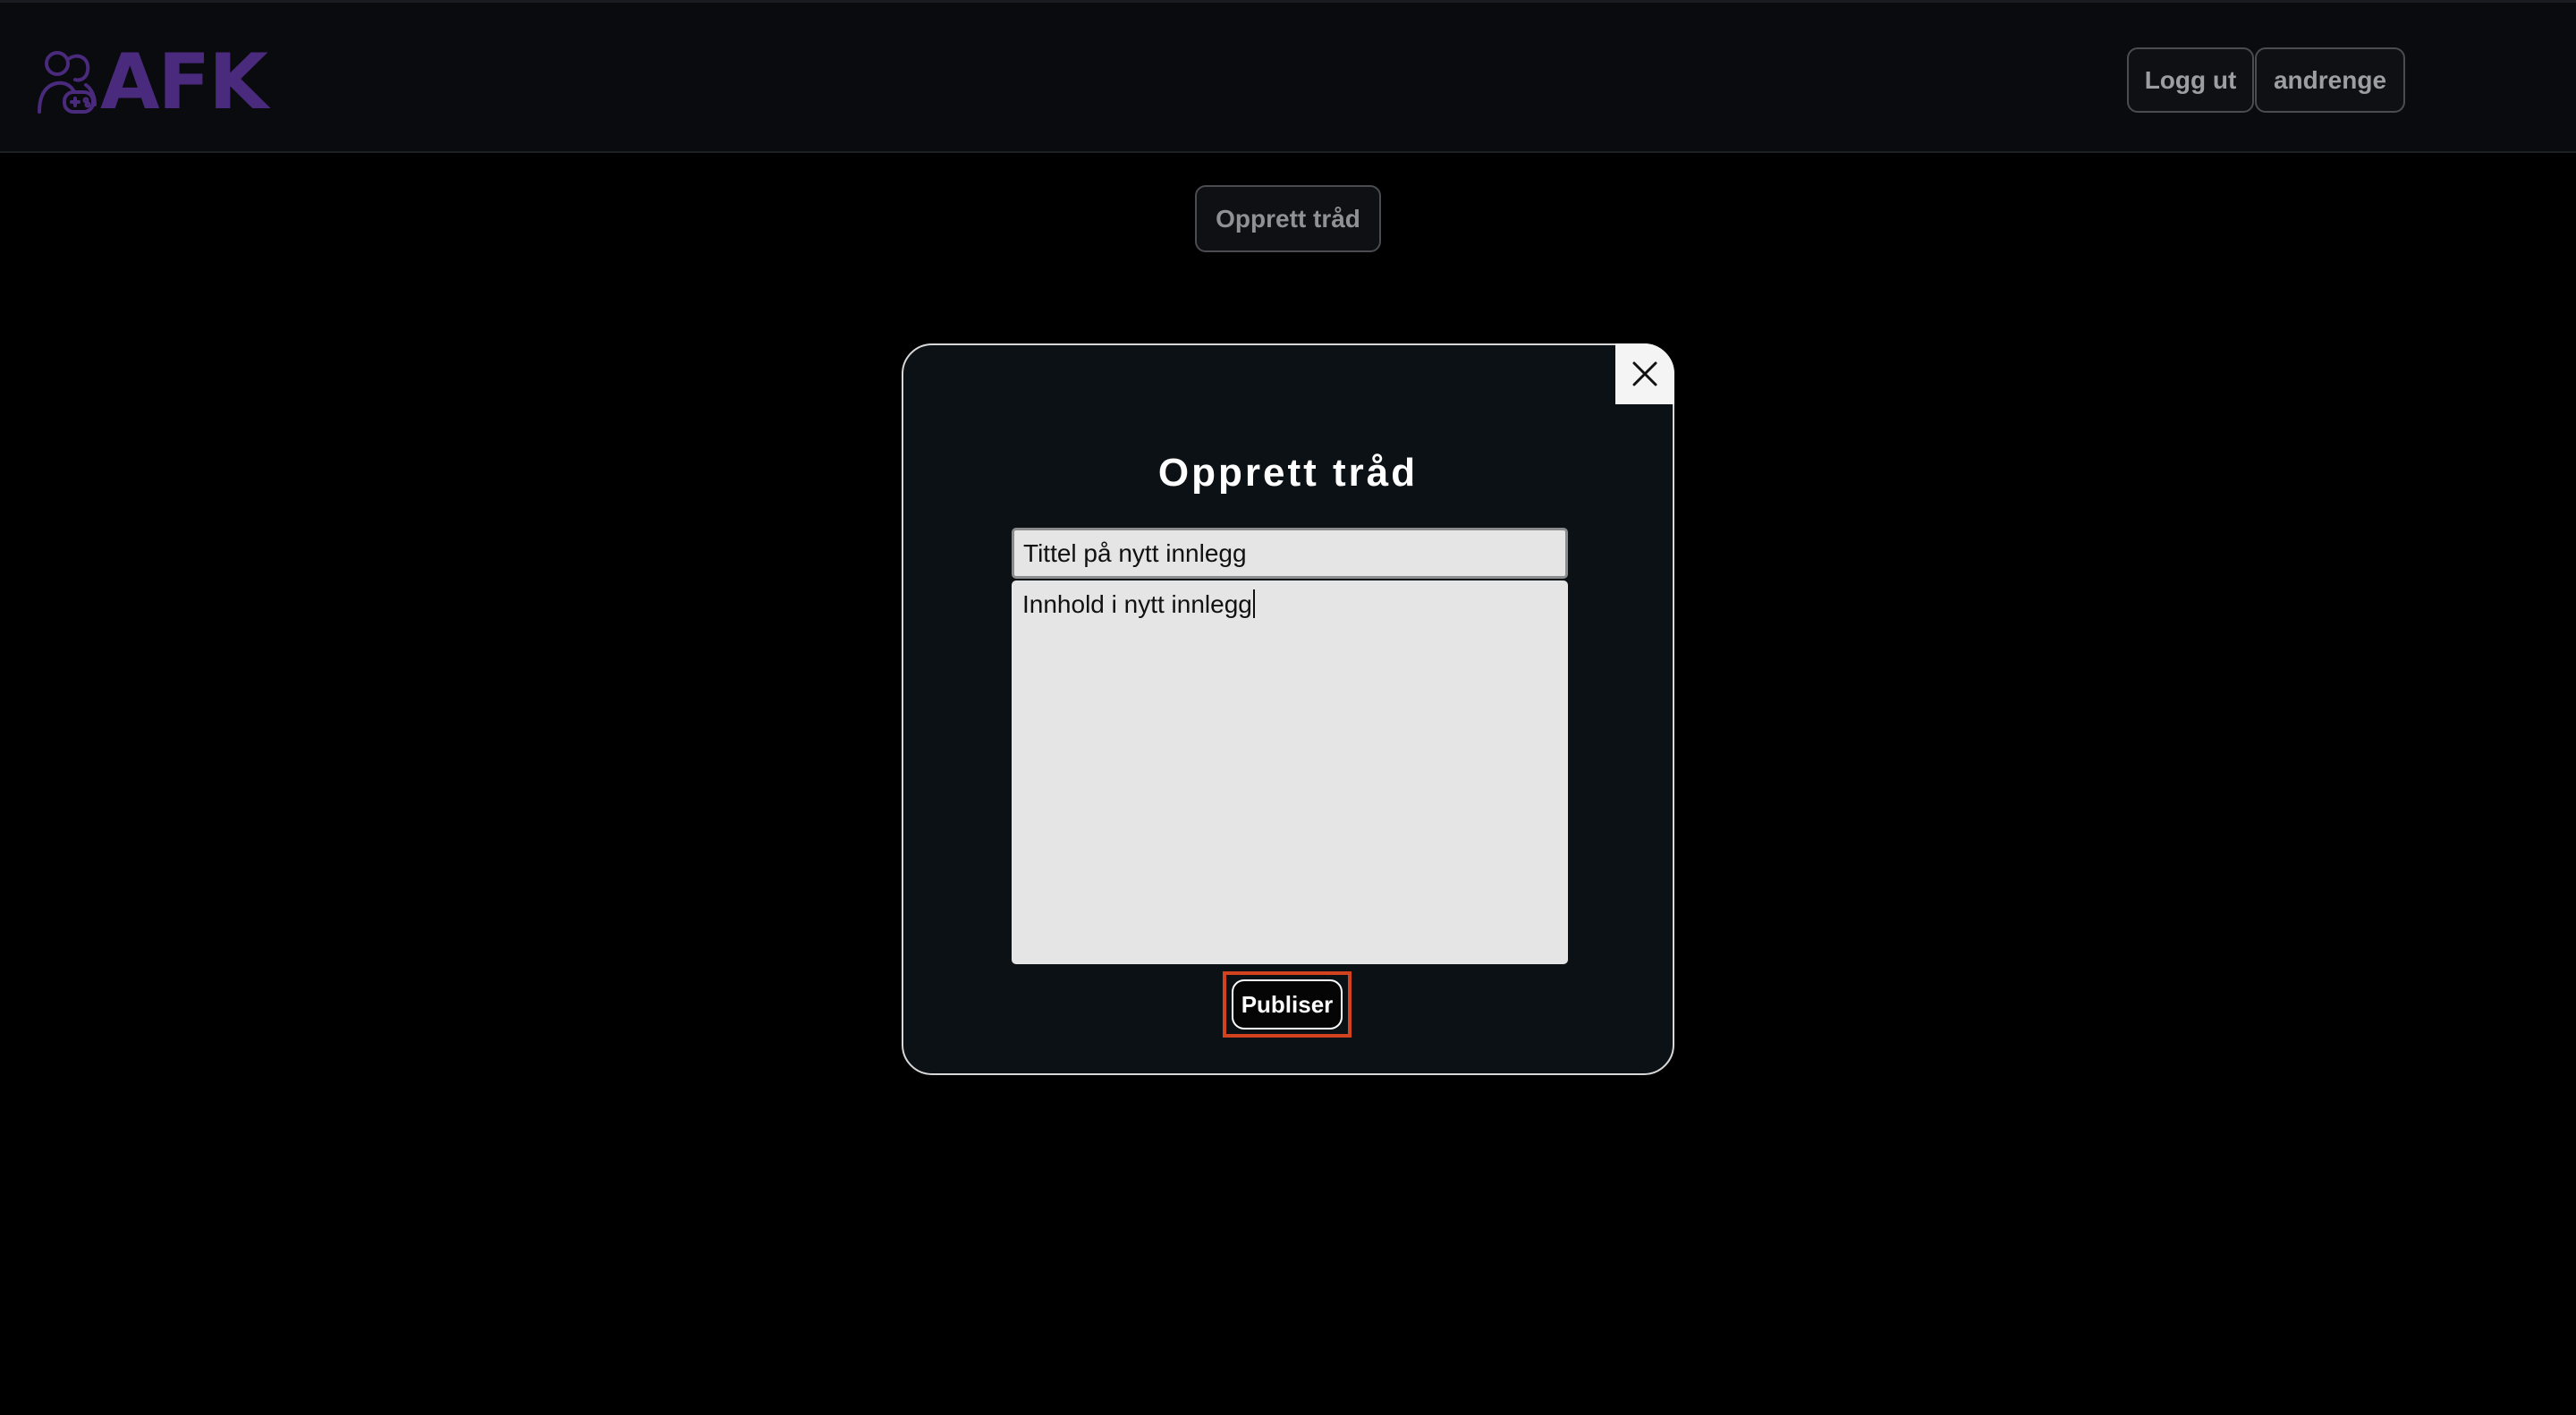 This screenshot has height=1415, width=2576. What do you see at coordinates (2330, 80) in the screenshot?
I see `user-profile-button: andrenge` at bounding box center [2330, 80].